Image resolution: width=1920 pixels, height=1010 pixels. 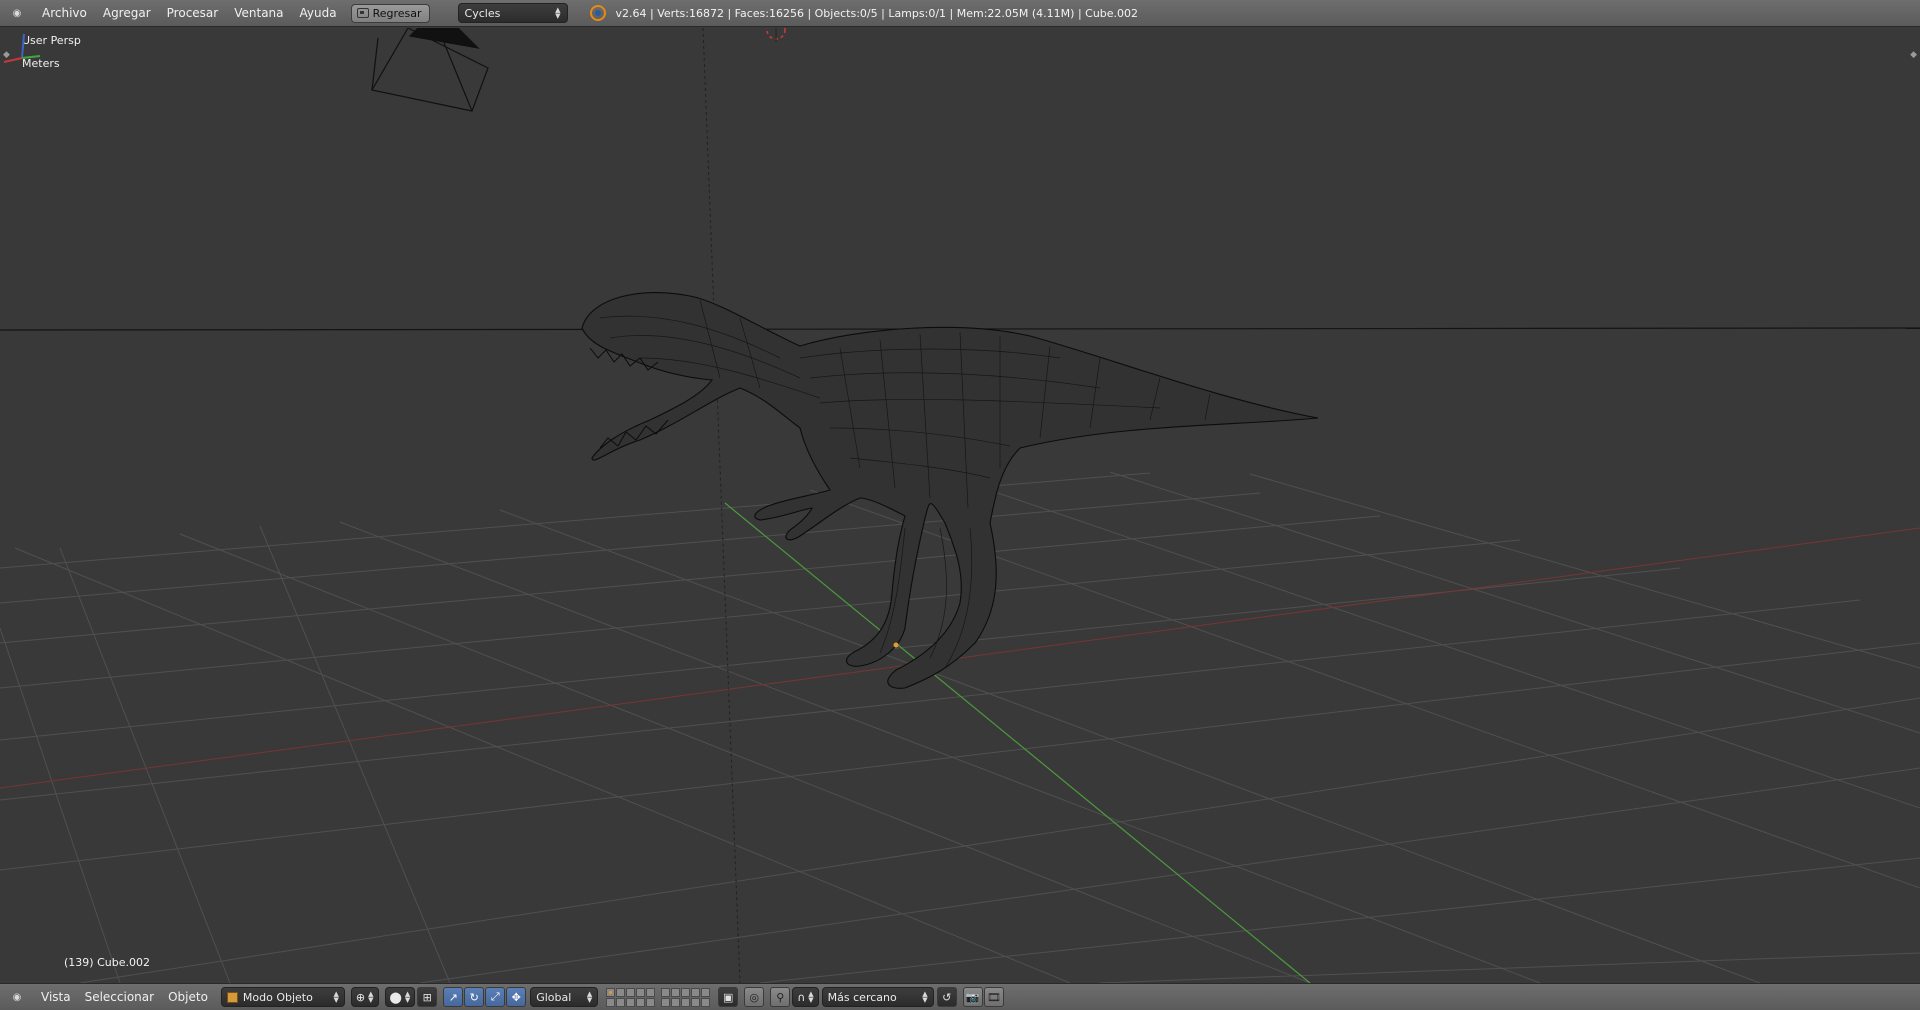 I want to click on snap-toggle-button: ⚲, so click(x=780, y=997).